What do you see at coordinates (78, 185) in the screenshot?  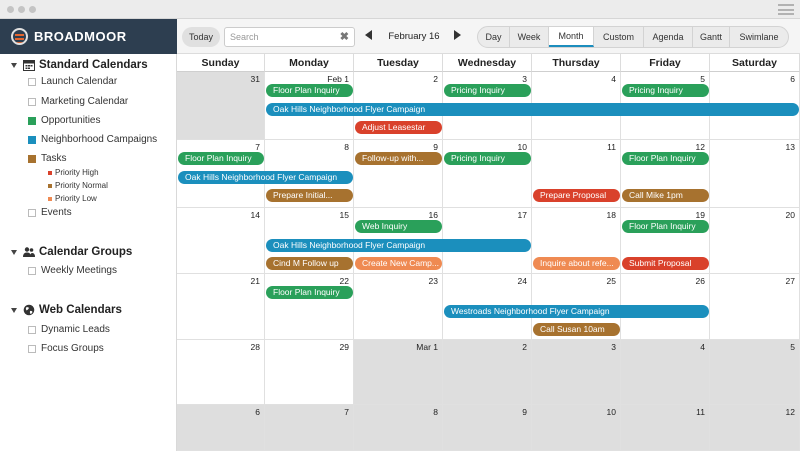 I see `priority-item: Priority Normal` at bounding box center [78, 185].